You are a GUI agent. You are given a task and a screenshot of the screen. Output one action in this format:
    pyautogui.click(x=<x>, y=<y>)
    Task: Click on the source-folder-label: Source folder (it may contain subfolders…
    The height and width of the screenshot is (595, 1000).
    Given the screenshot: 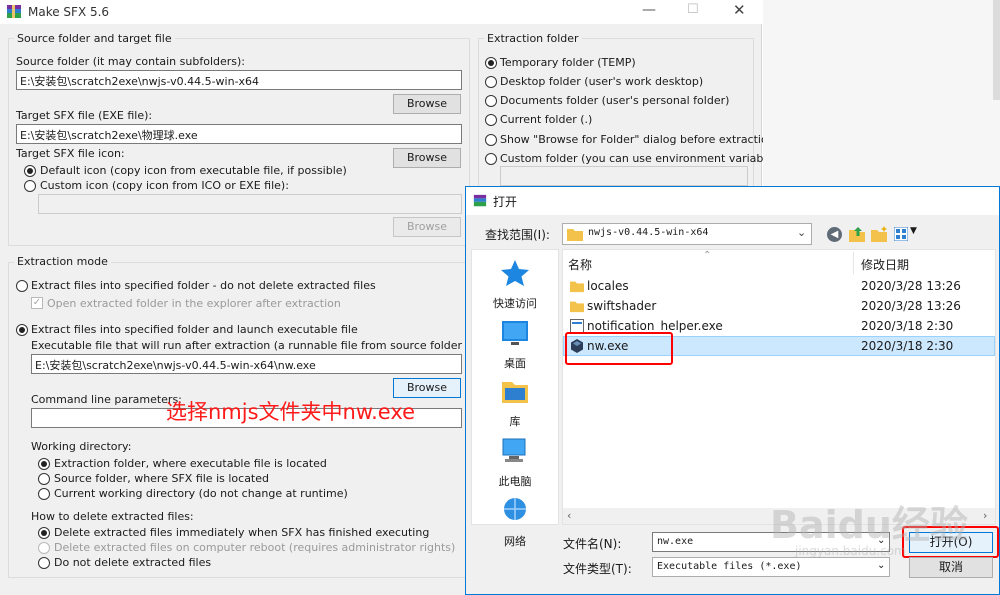 What is the action you would take?
    pyautogui.click(x=130, y=61)
    